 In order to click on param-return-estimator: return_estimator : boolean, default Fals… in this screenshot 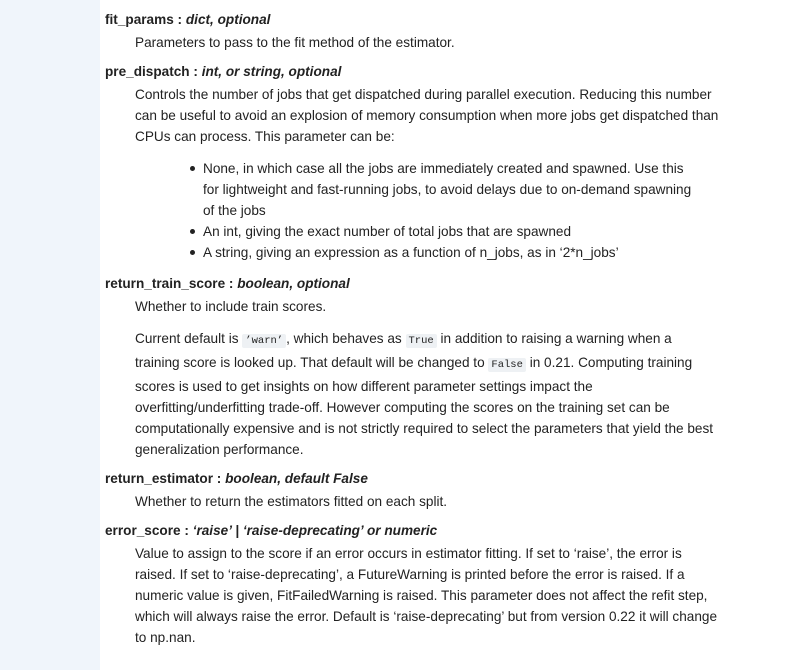, I will do `click(450, 490)`.